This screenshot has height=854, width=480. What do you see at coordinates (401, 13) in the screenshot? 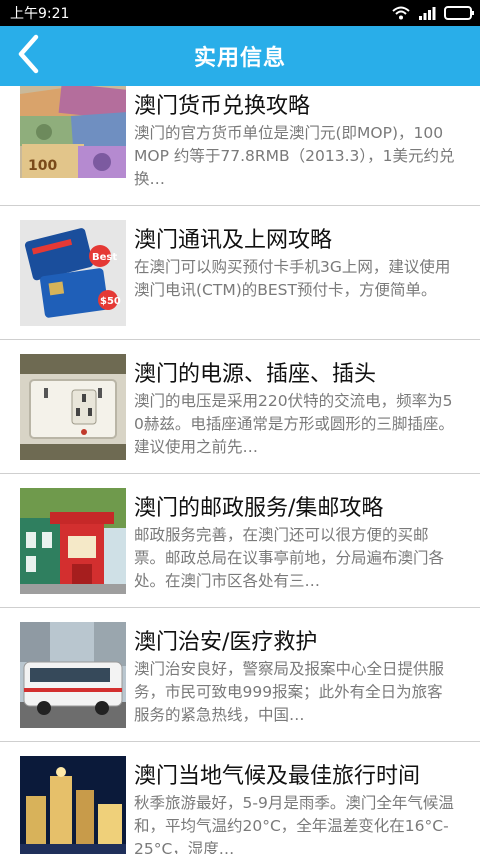
I see `wifi-icon` at bounding box center [401, 13].